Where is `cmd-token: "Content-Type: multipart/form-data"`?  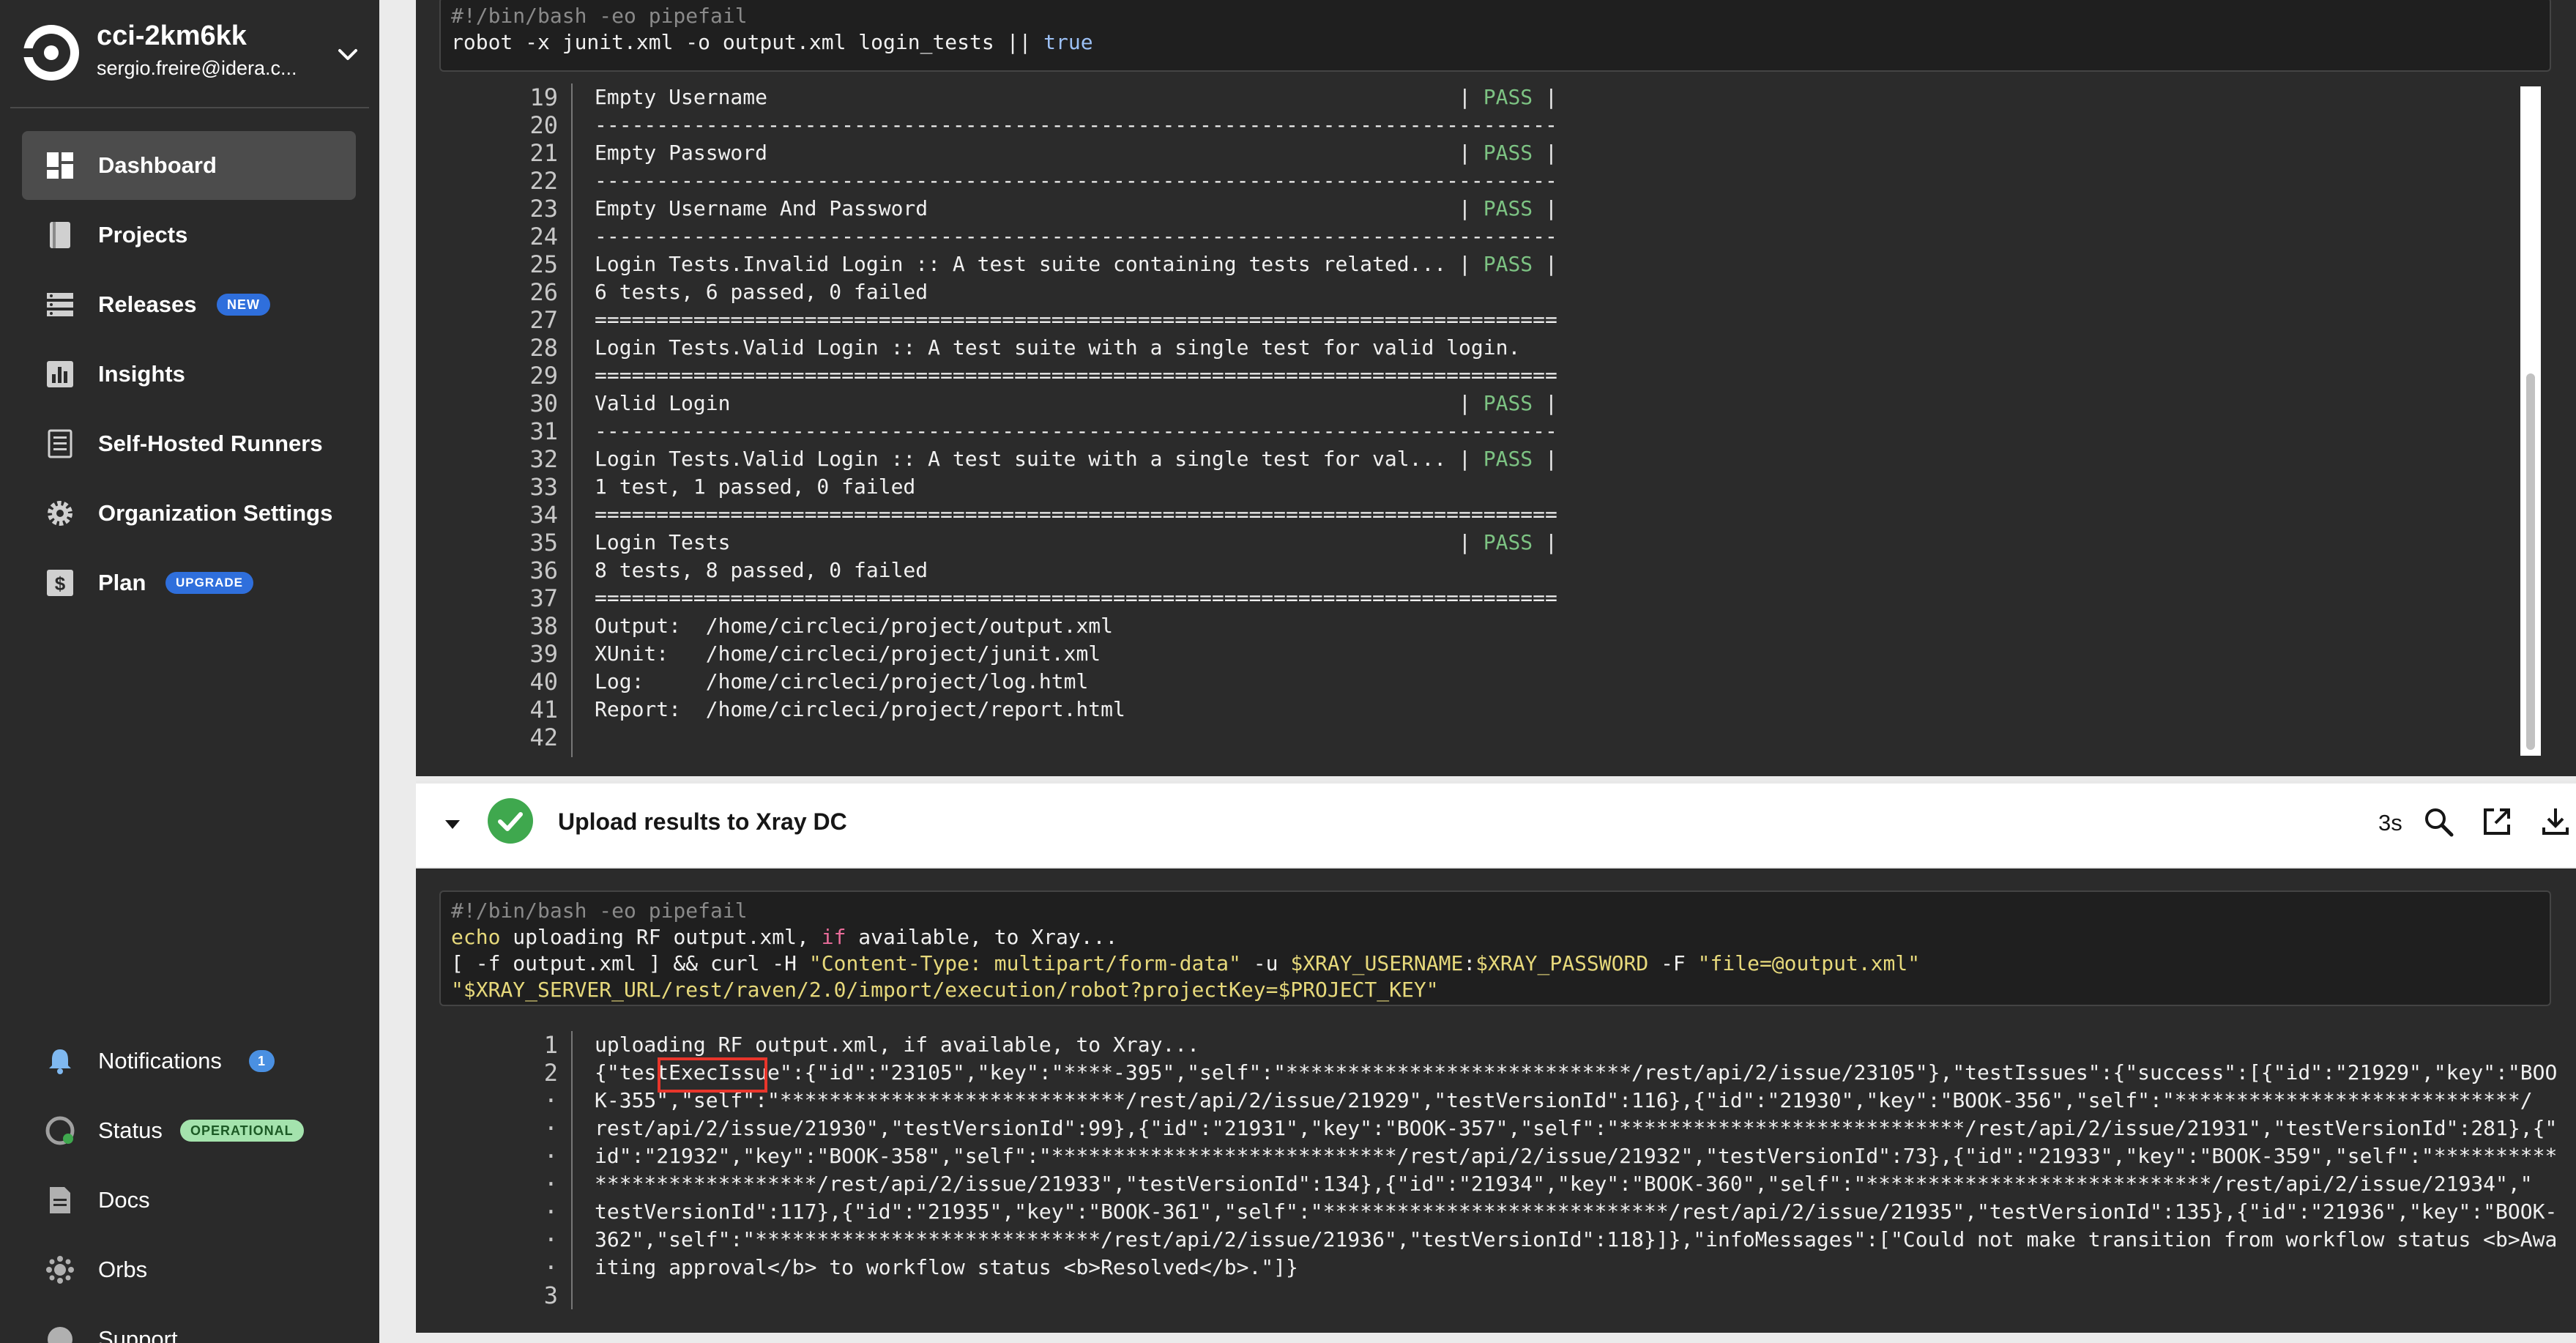
cmd-token: "Content-Type: multipart/form-data" is located at coordinates (1024, 963).